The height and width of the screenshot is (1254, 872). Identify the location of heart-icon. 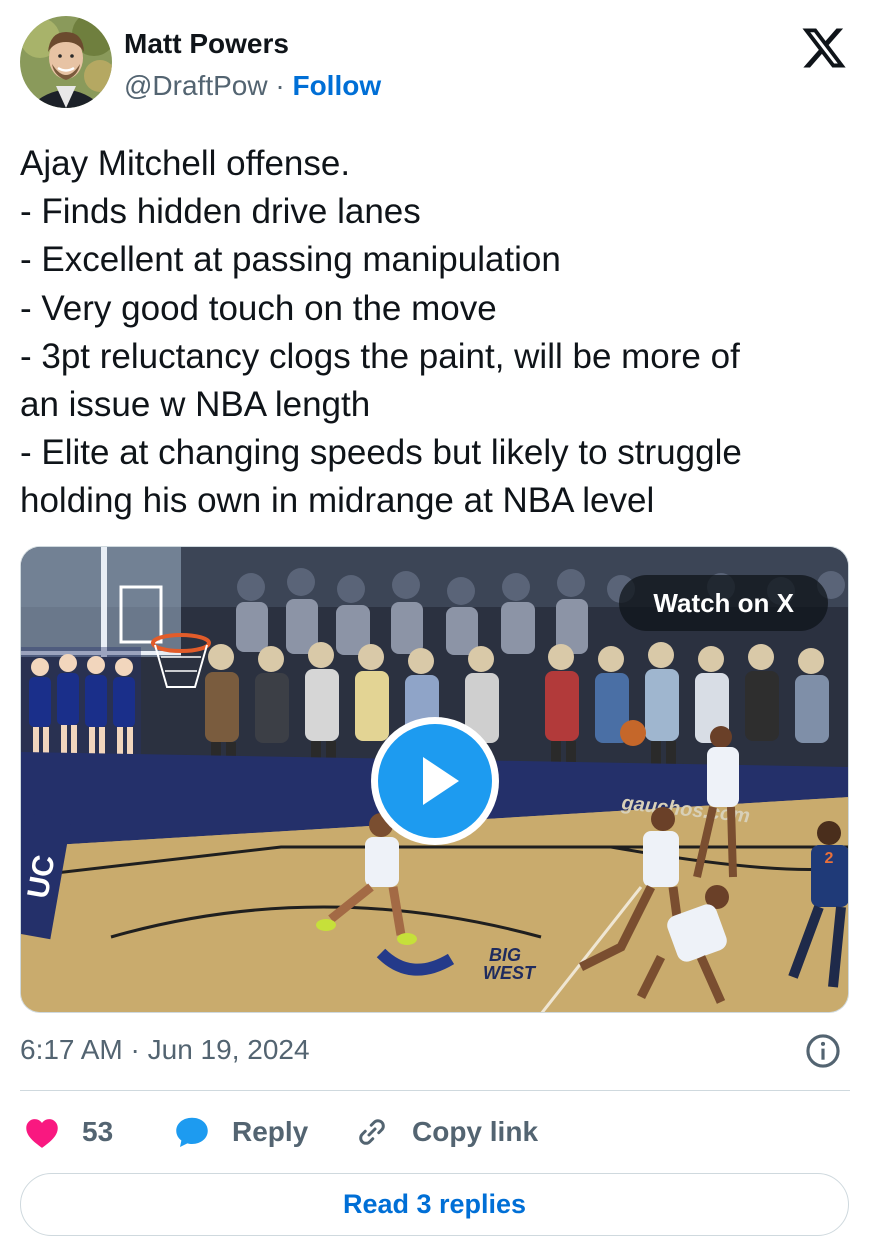
(42, 1133).